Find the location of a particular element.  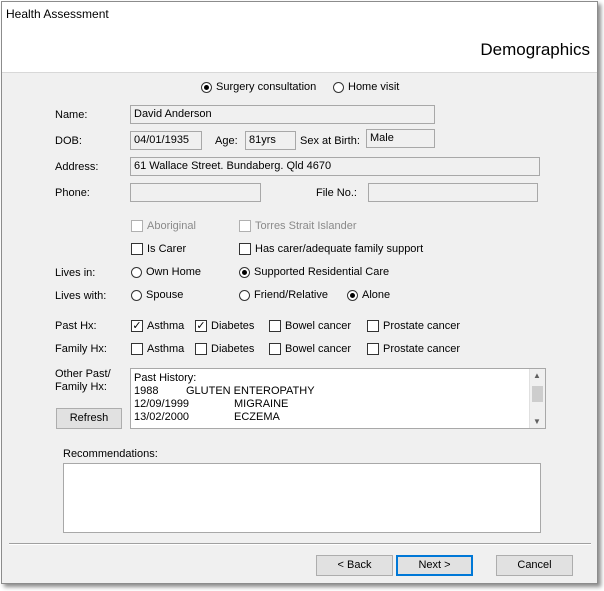

back-button: < Back is located at coordinates (354, 565).